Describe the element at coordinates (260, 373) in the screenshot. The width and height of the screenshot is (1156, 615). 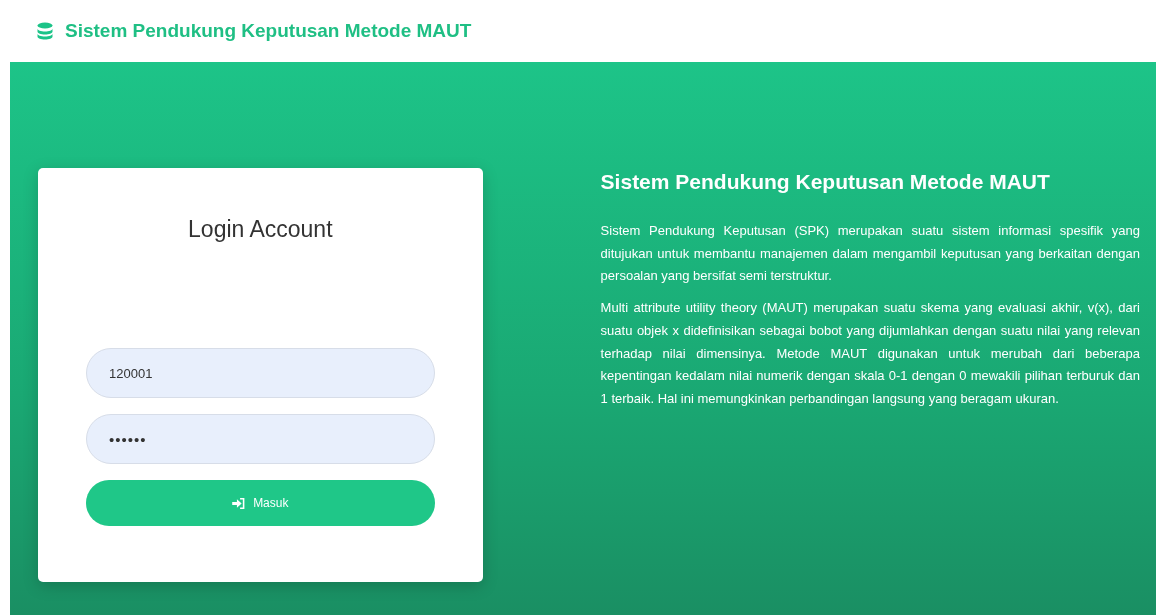
I see `username-field: 120001` at that location.